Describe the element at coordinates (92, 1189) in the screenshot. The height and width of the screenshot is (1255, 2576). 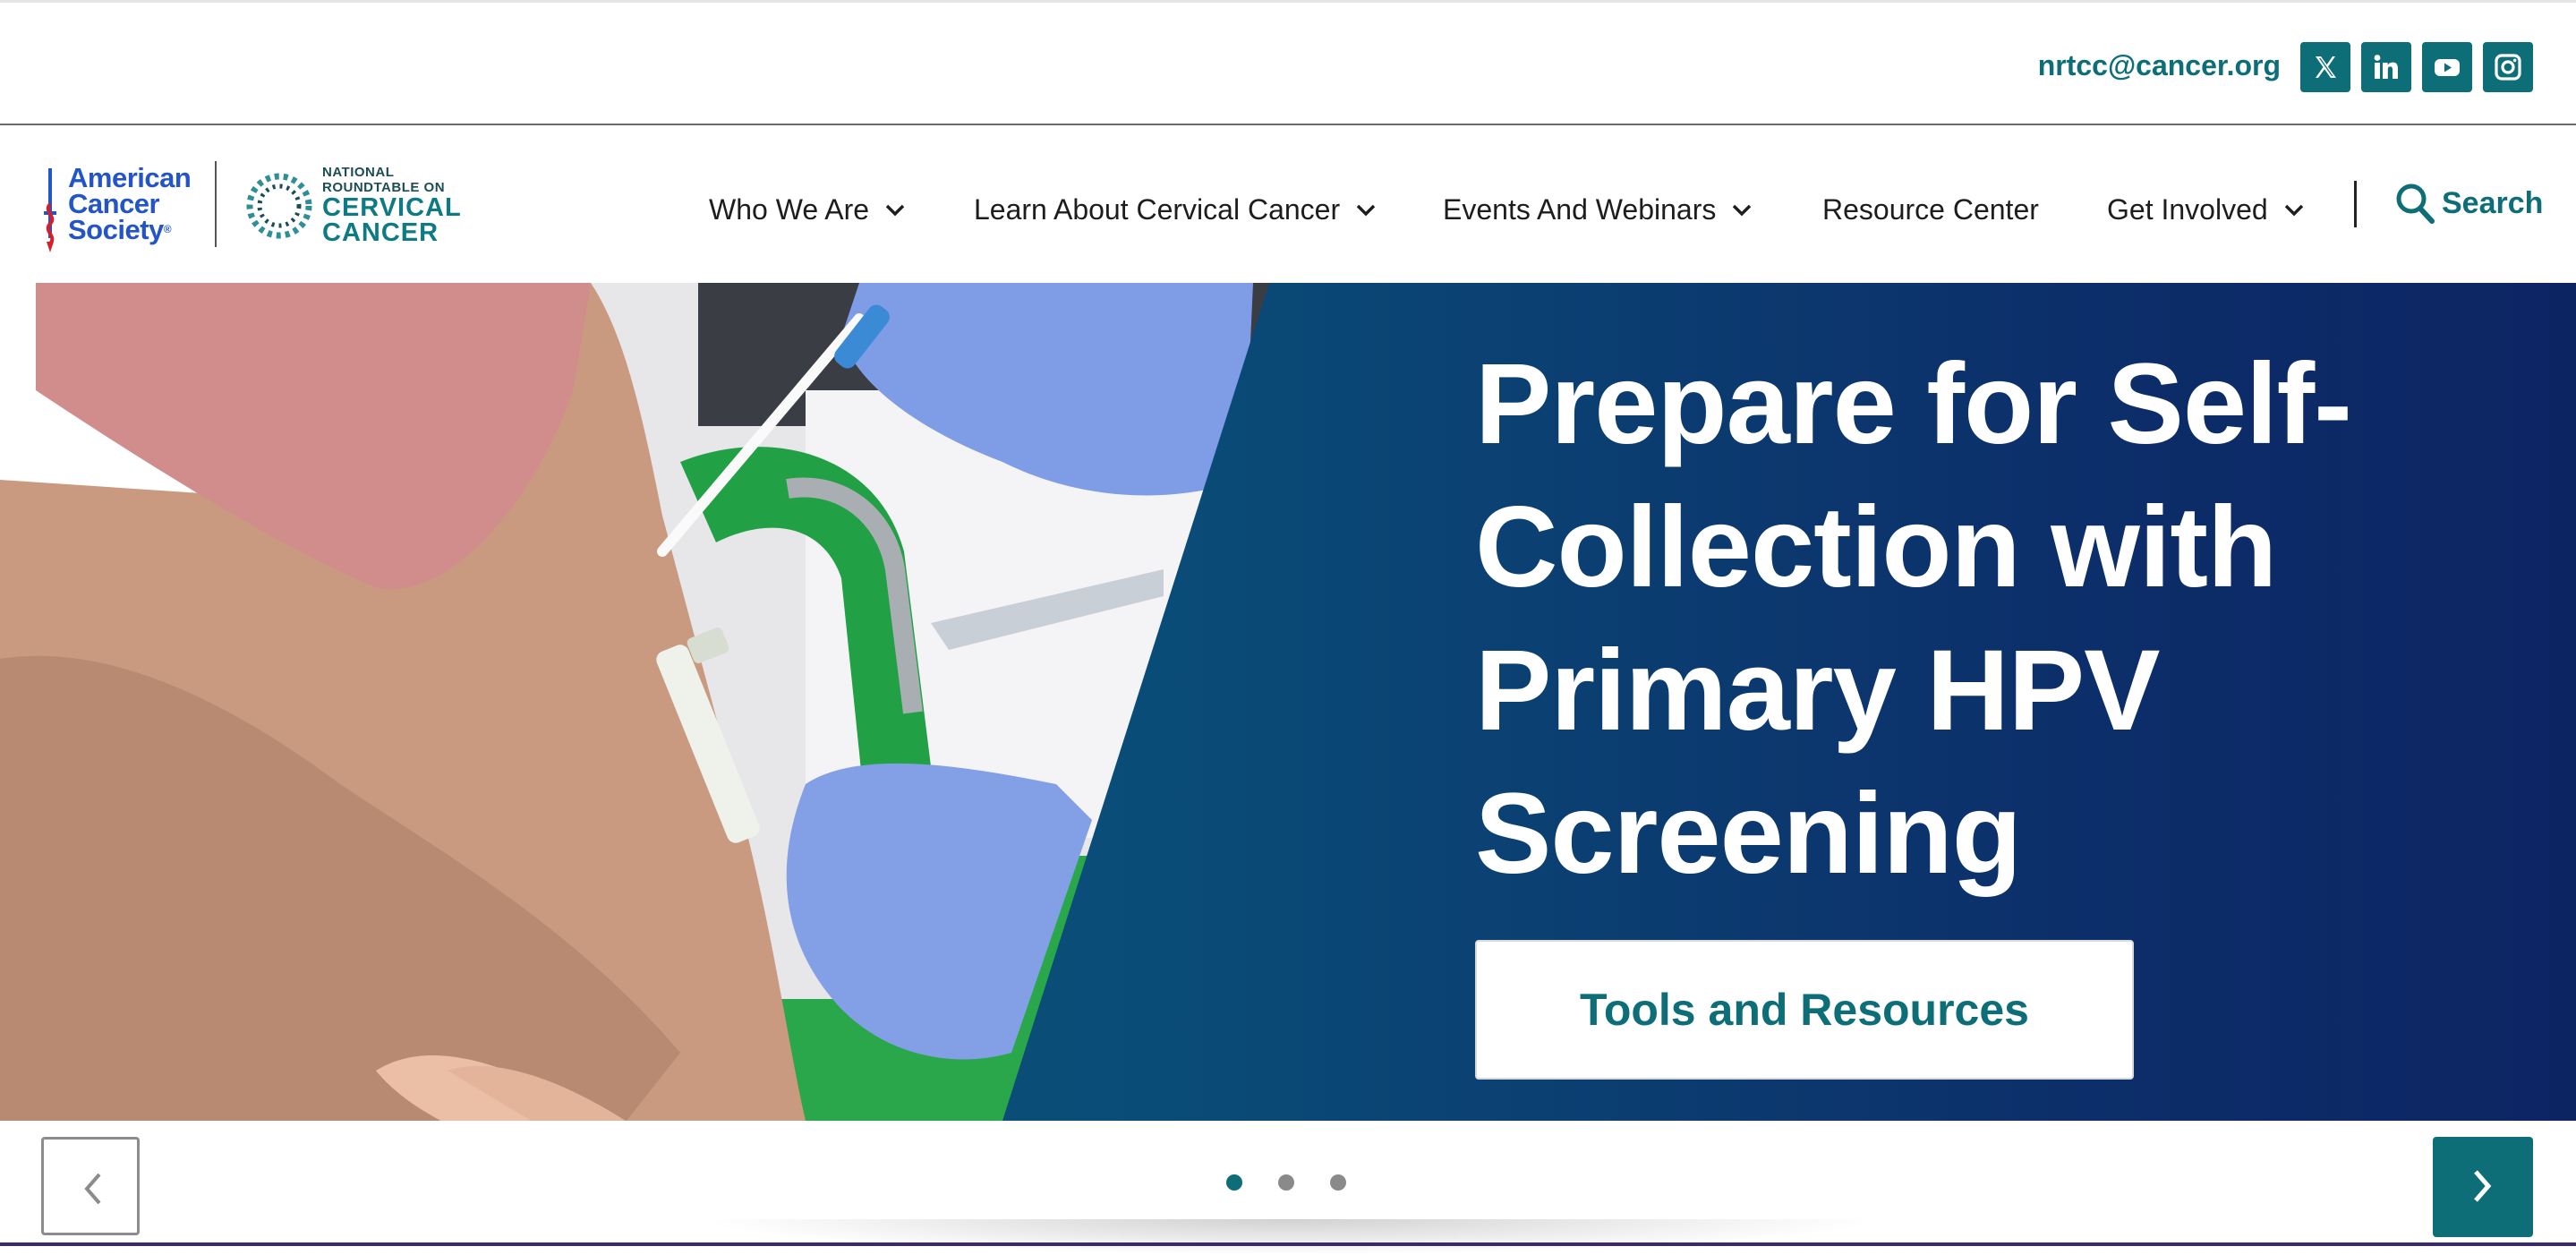
I see `chevron-left-icon` at that location.